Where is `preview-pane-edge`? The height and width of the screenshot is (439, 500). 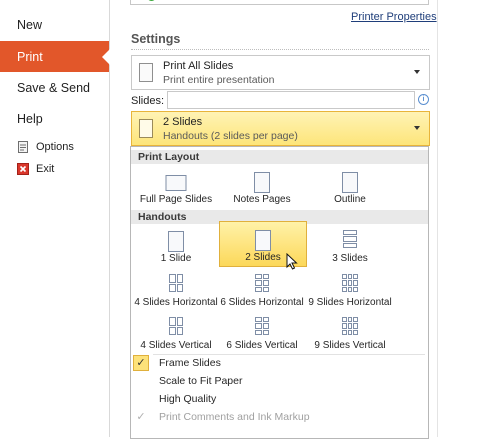 preview-pane-edge is located at coordinates (468, 218).